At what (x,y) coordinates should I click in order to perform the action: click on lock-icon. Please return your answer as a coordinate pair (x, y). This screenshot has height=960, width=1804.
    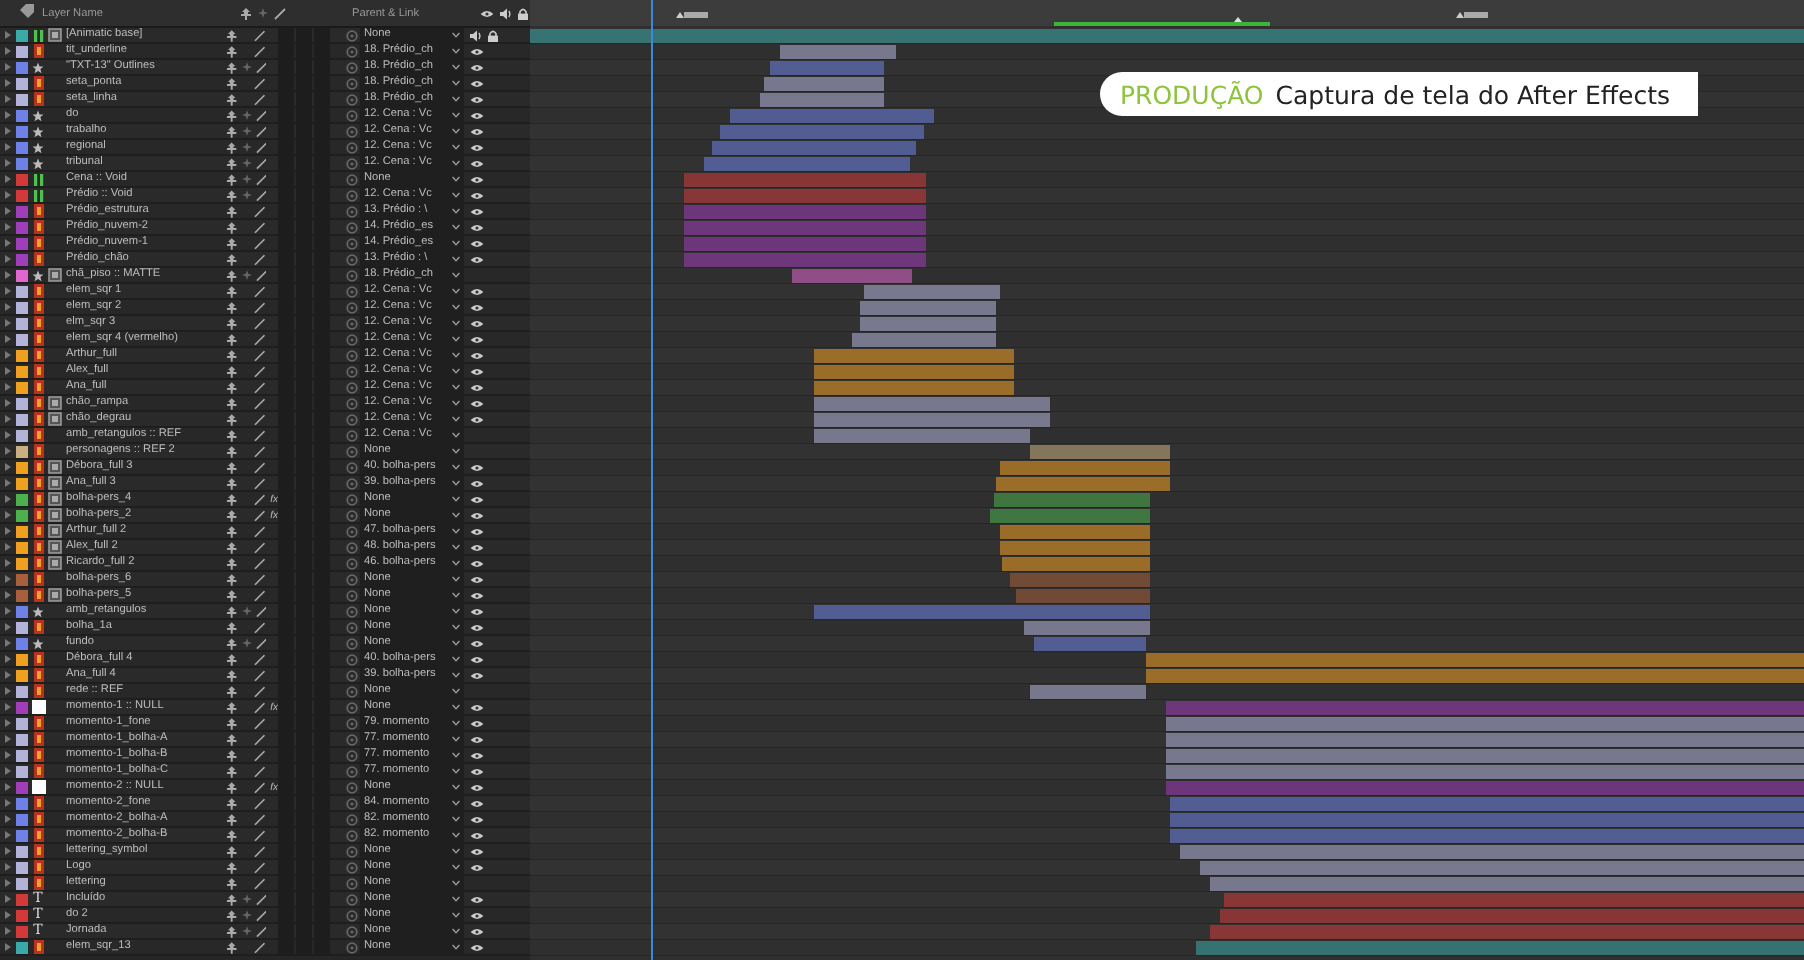
    Looking at the image, I should click on (523, 13).